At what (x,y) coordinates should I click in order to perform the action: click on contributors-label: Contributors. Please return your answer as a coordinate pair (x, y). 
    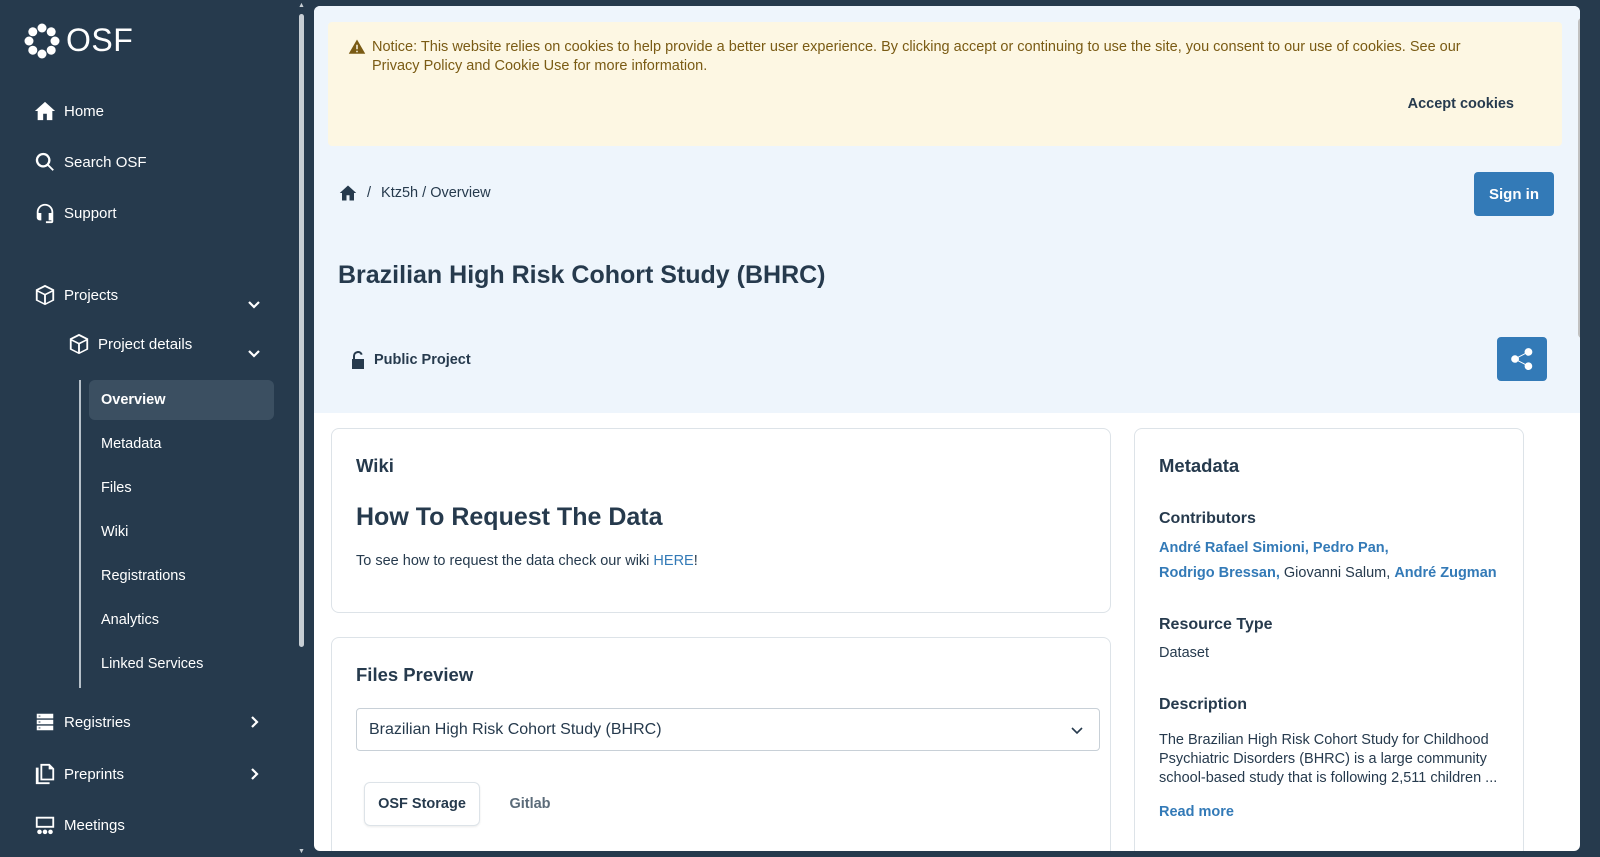
    Looking at the image, I should click on (1207, 518).